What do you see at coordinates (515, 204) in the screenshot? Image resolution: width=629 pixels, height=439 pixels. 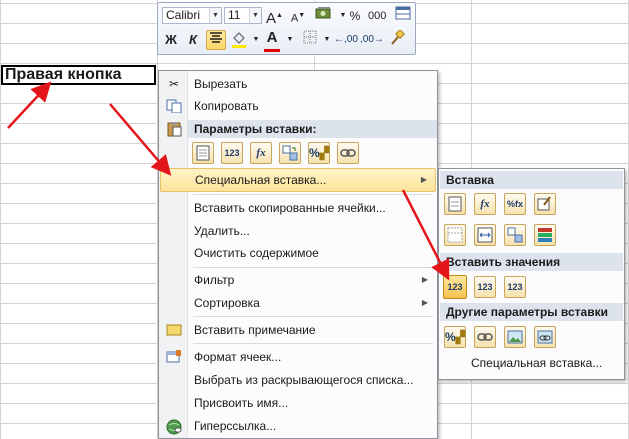 I see `paste-formulas-number-format-button: %fx` at bounding box center [515, 204].